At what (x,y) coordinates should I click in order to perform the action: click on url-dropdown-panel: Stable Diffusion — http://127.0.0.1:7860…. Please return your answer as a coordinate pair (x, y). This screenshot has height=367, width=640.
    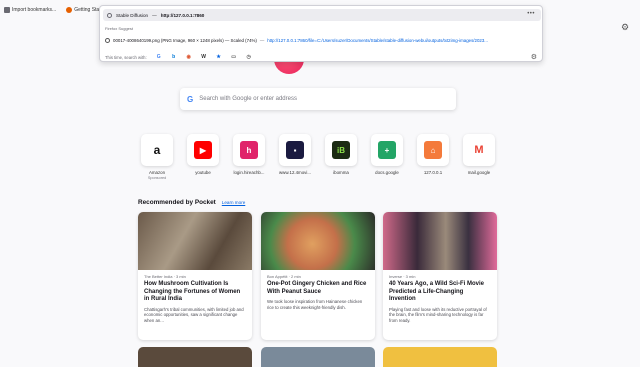
    Looking at the image, I should click on (321, 33).